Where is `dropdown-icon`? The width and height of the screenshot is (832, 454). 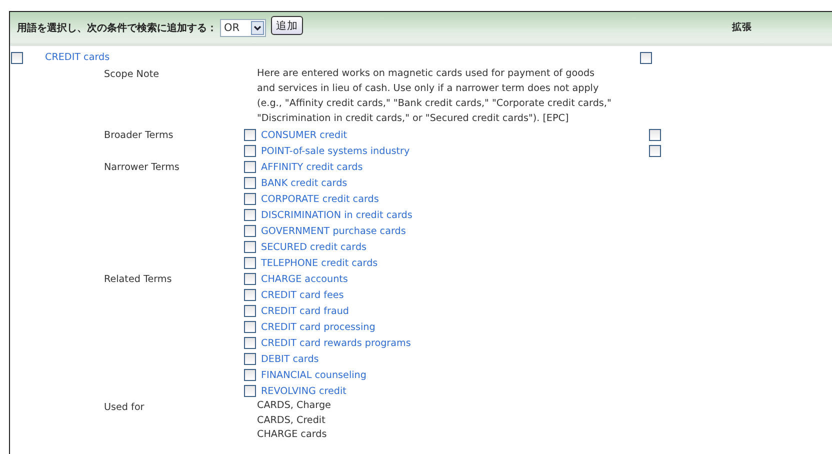
dropdown-icon is located at coordinates (257, 27).